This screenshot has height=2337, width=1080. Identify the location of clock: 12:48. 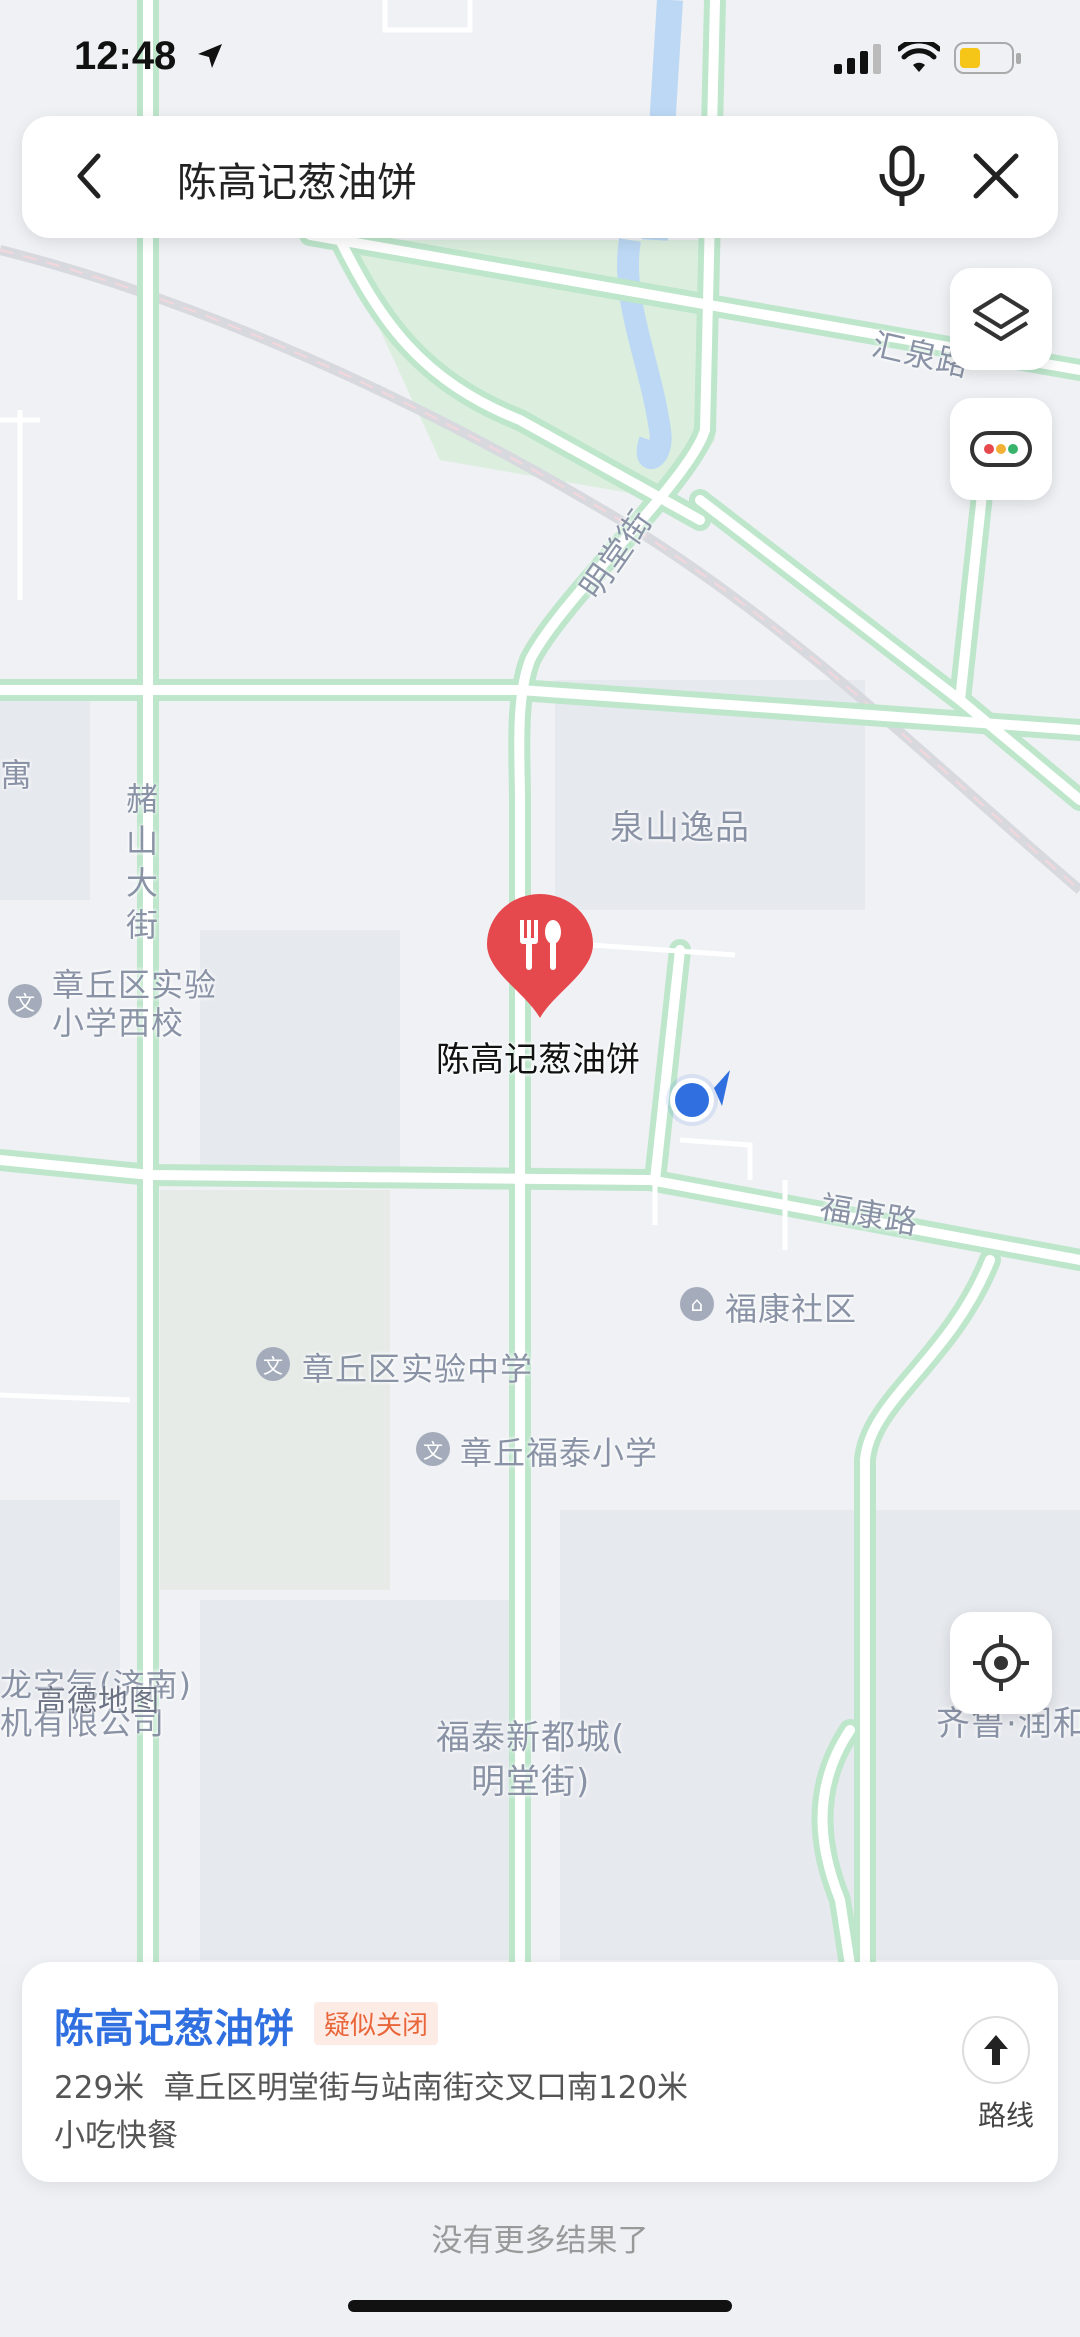
(125, 56).